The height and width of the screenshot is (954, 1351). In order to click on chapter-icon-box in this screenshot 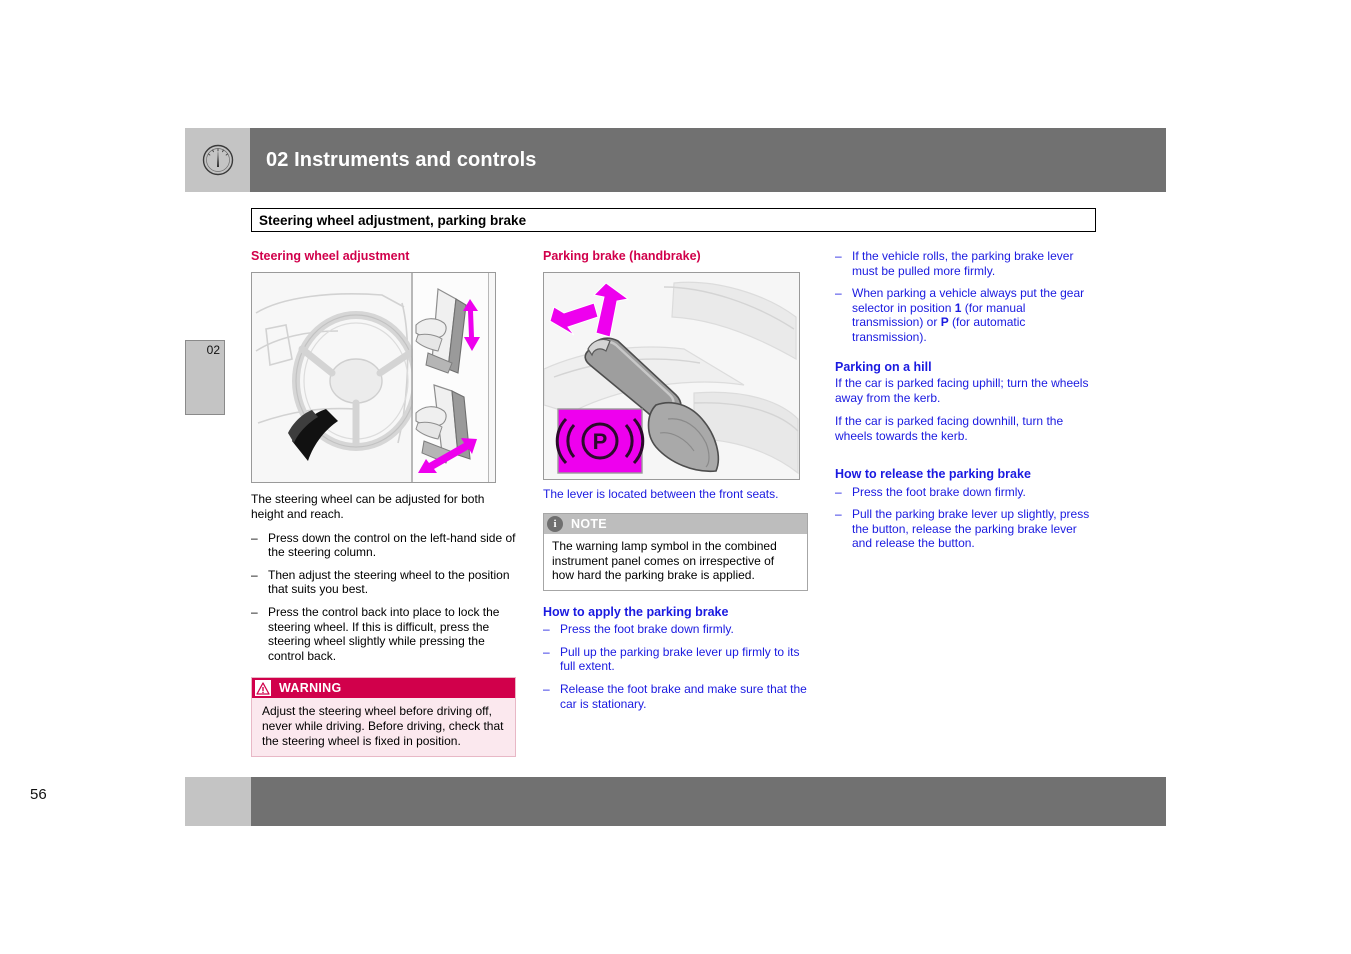, I will do `click(217, 160)`.